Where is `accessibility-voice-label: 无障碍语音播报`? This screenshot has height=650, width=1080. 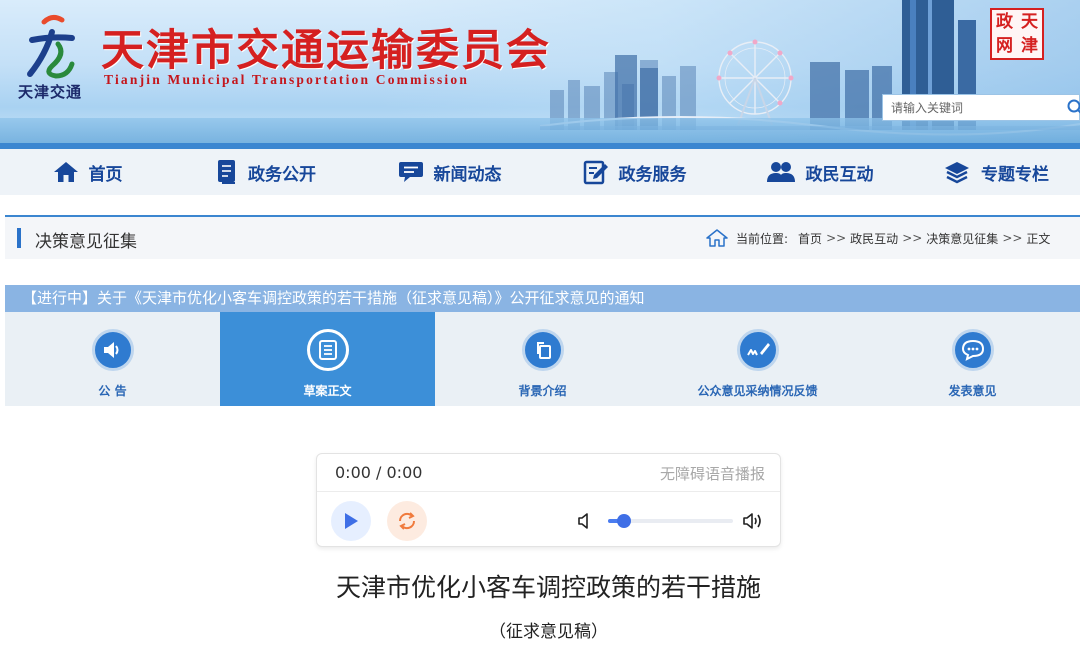
accessibility-voice-label: 无障碍语音播报 is located at coordinates (712, 473).